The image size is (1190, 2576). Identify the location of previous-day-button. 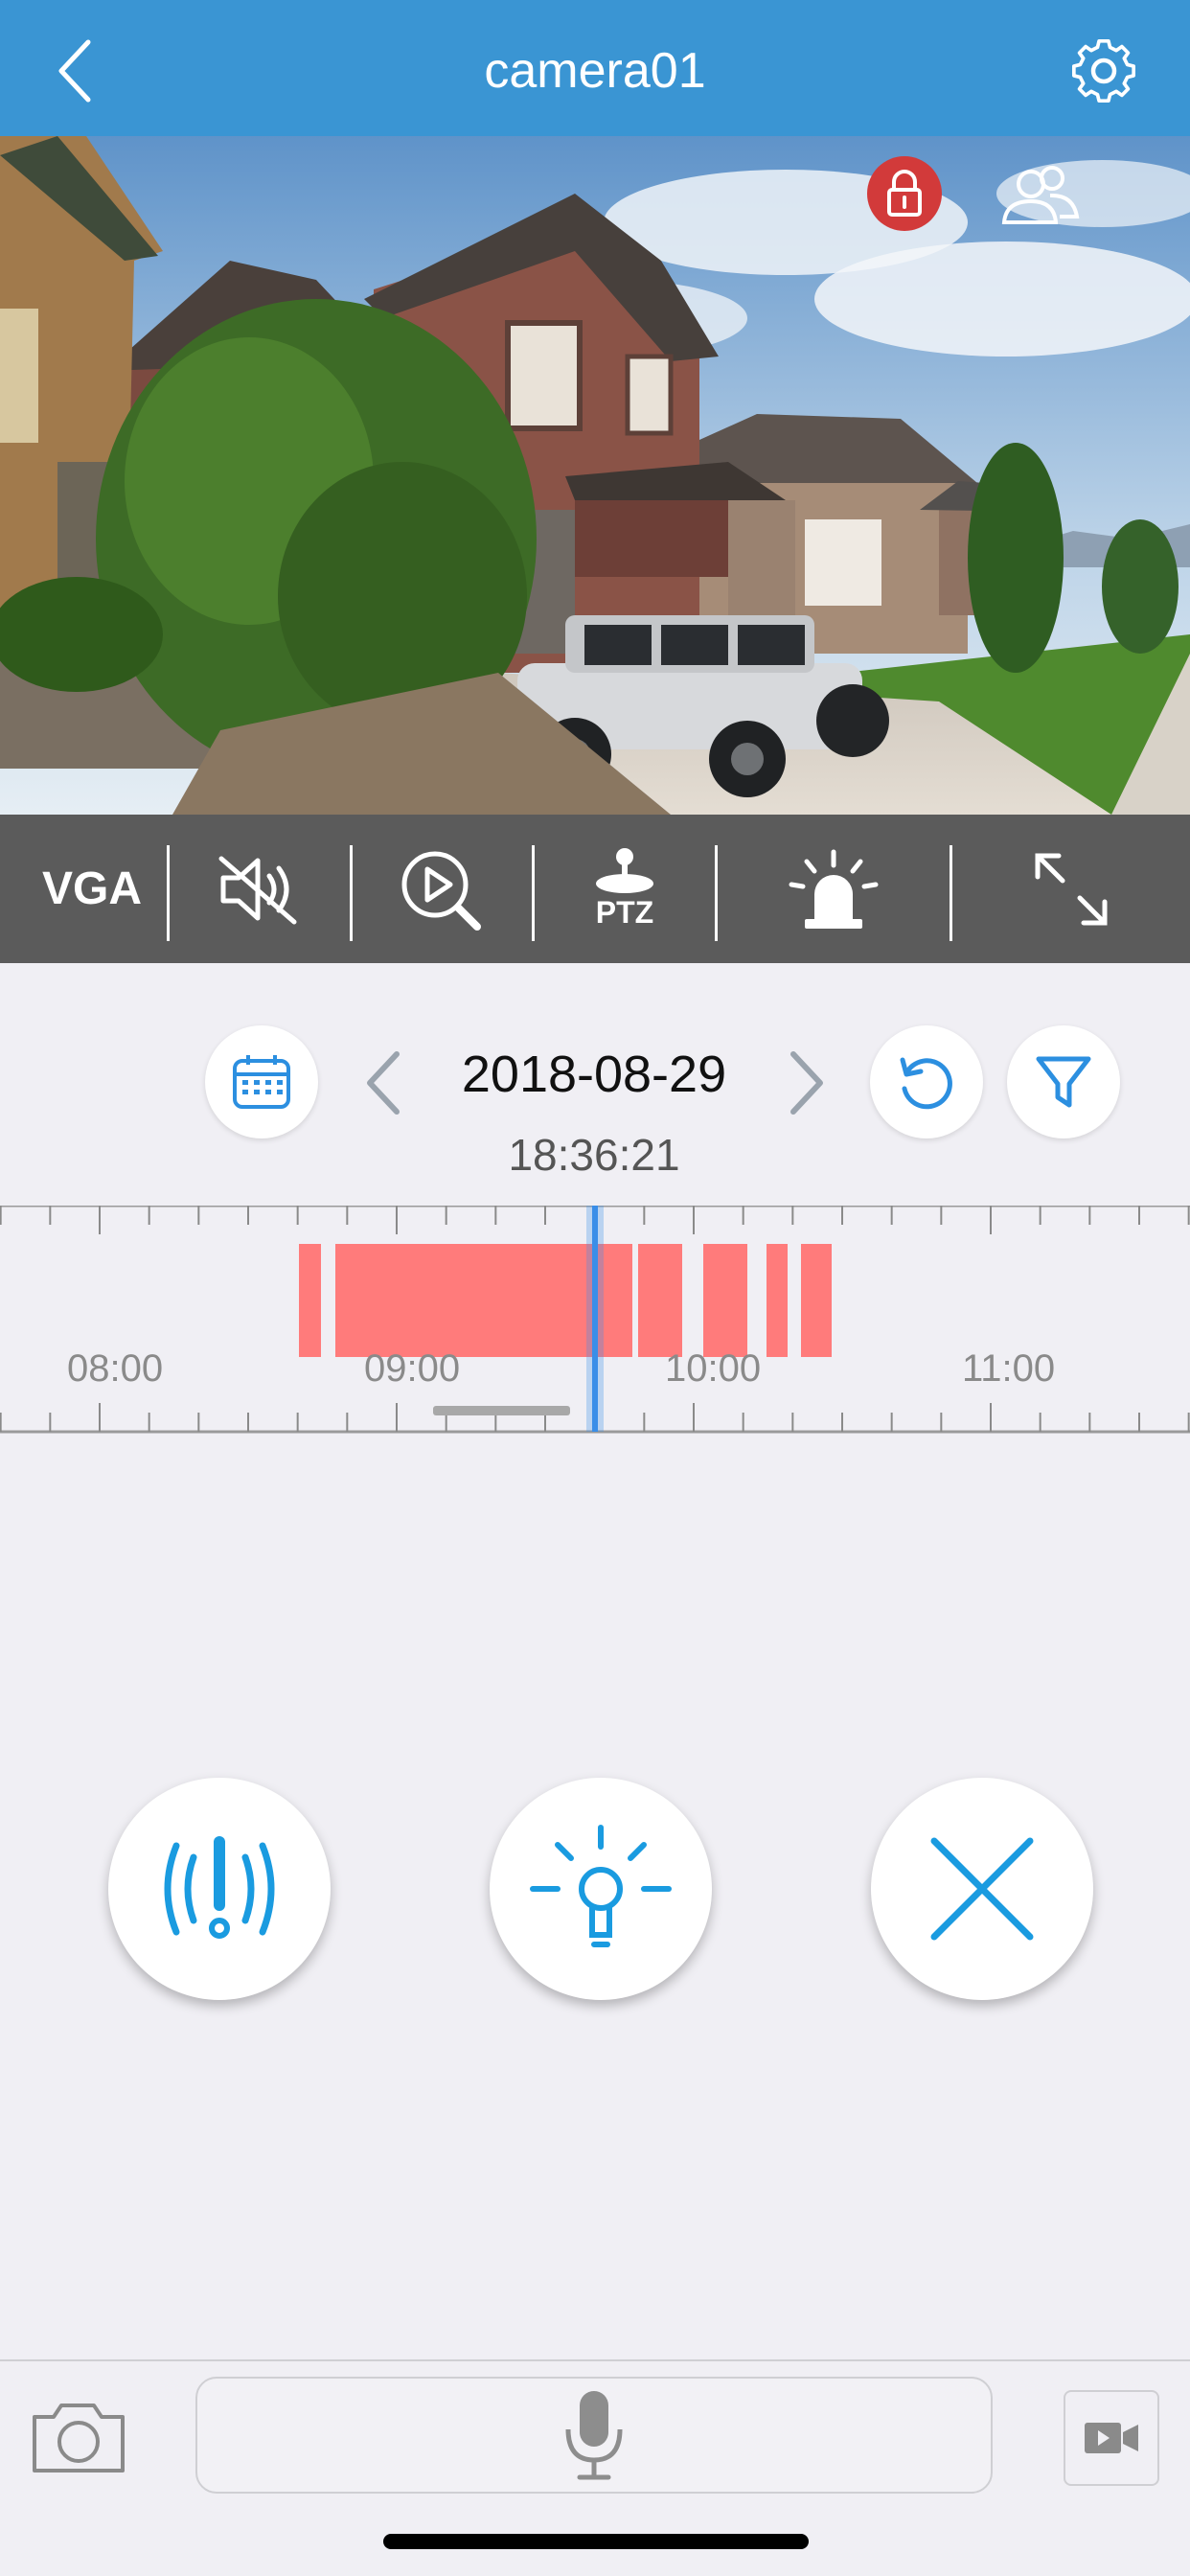
(383, 1083).